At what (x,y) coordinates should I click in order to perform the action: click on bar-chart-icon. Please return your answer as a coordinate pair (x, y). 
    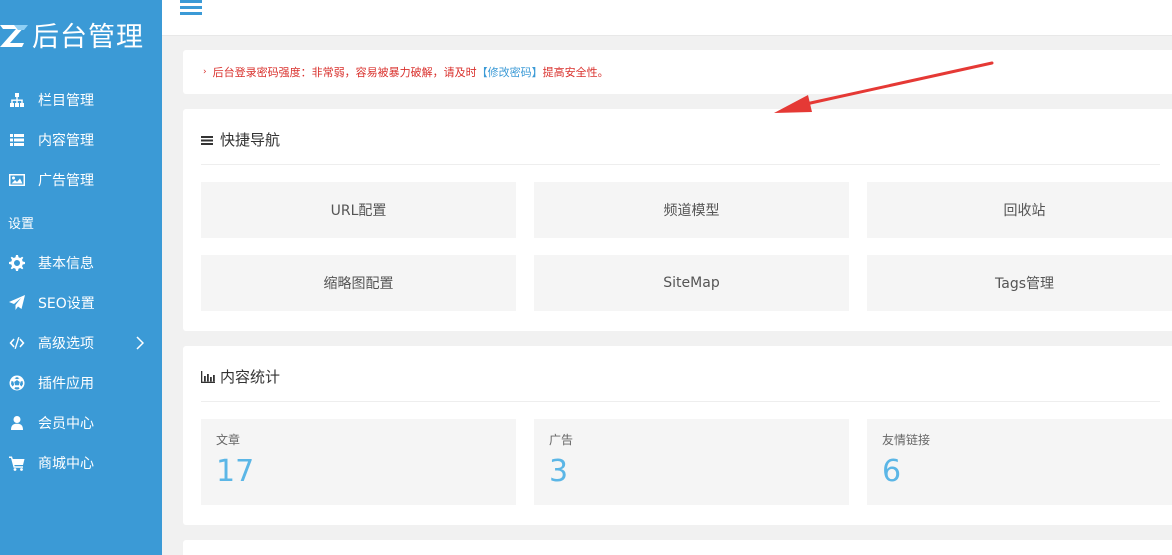
    Looking at the image, I should click on (208, 377).